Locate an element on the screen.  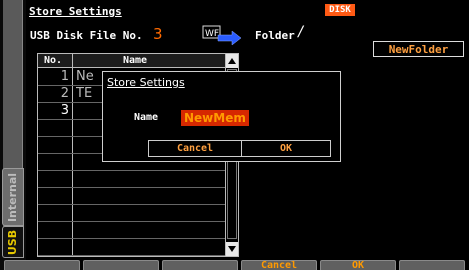
tab-usb: USB is located at coordinates (13, 242).